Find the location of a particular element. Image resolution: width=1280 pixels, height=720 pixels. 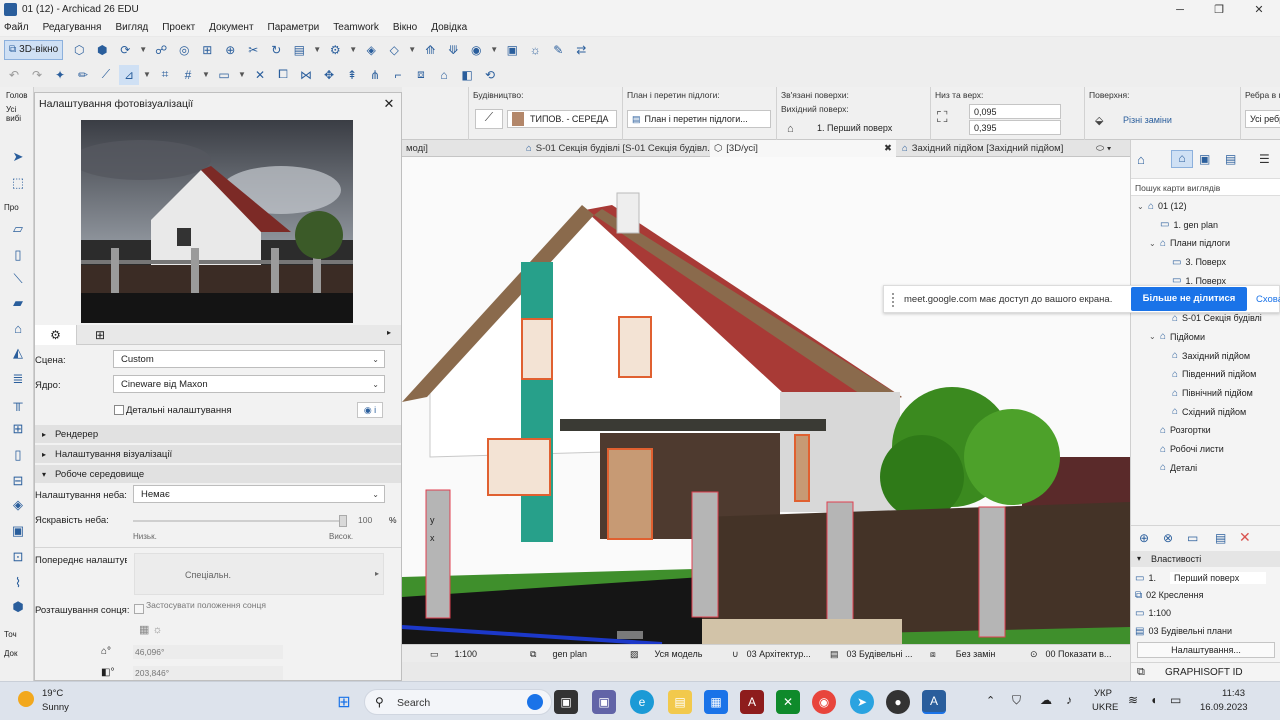

camera-icon: ◉ is located at coordinates (476, 50).